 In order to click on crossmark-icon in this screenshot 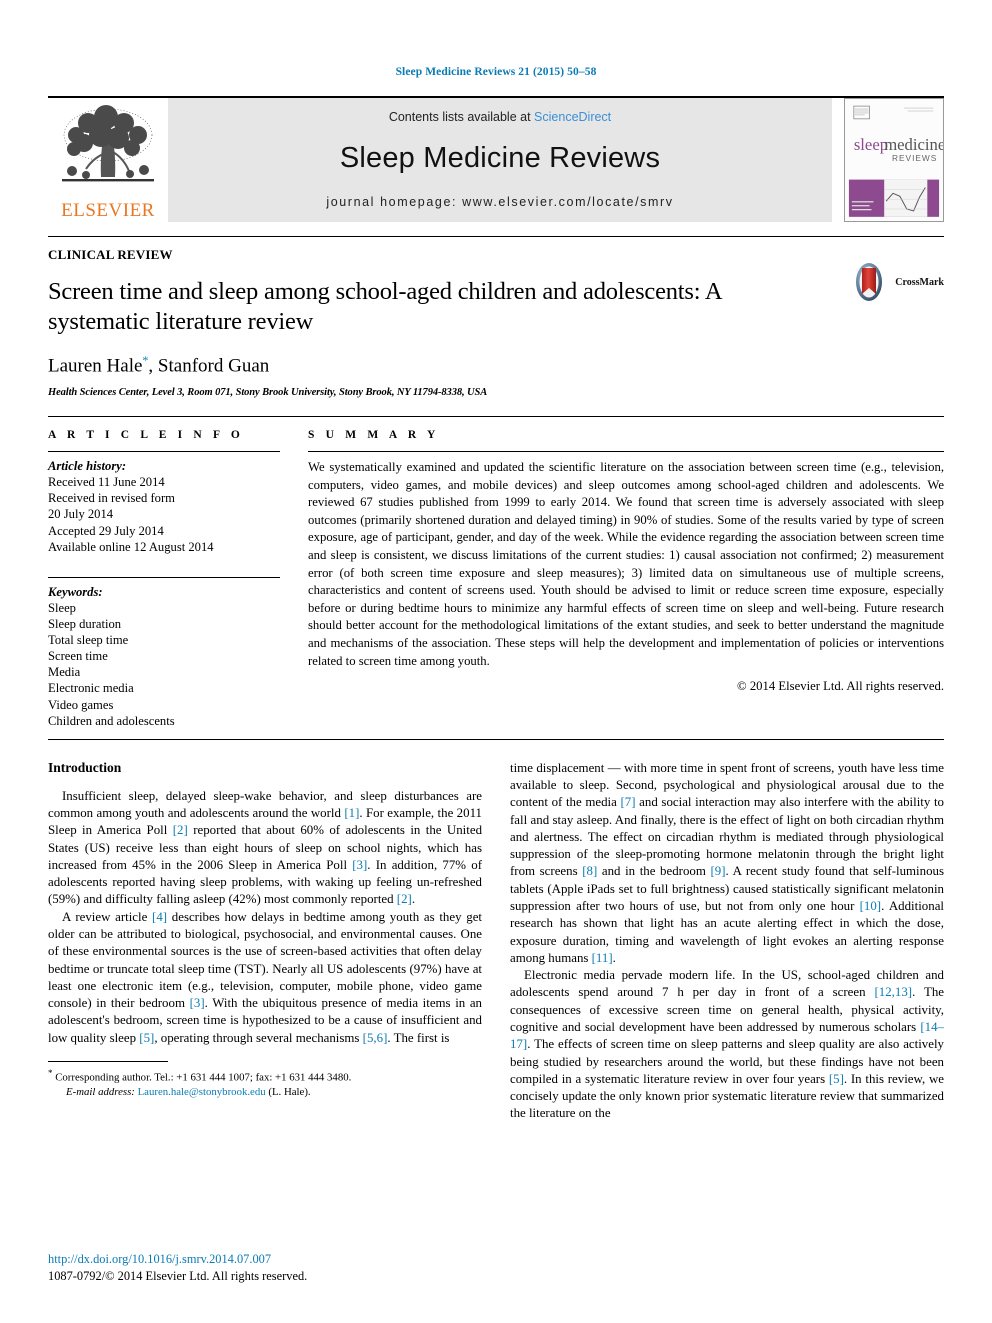, I will do `click(869, 282)`.